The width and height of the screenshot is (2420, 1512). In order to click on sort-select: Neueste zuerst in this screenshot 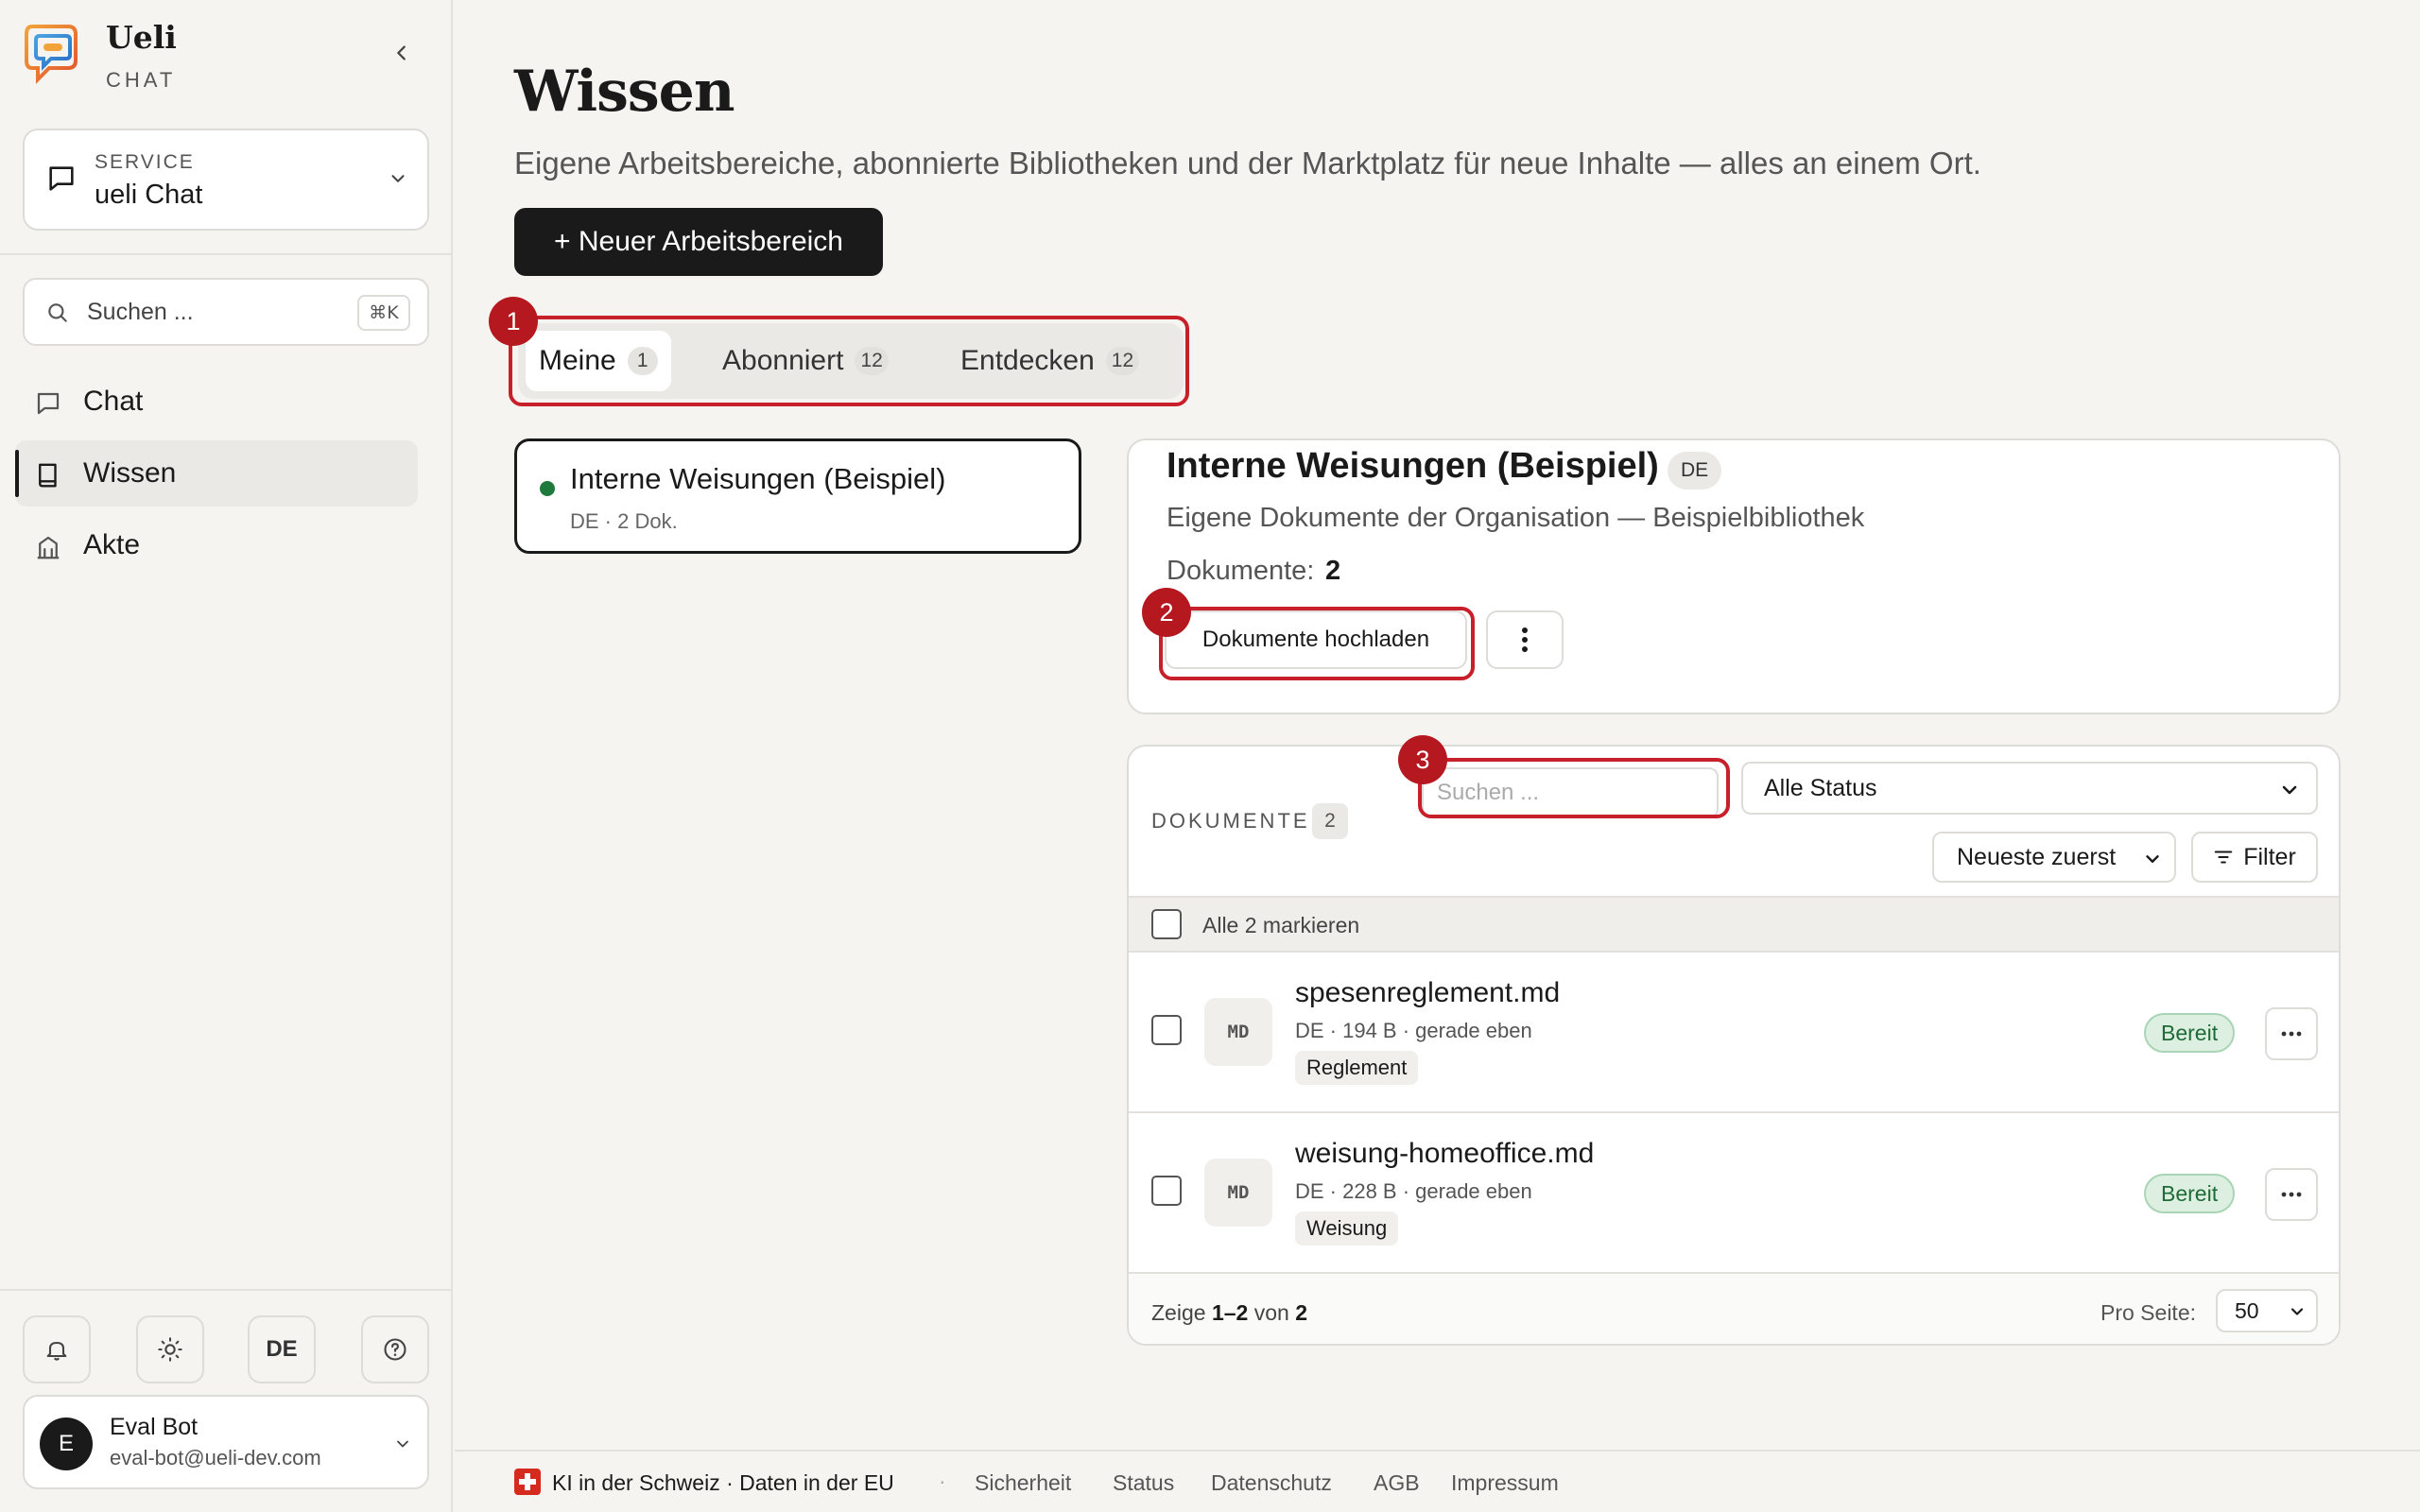, I will do `click(2054, 857)`.